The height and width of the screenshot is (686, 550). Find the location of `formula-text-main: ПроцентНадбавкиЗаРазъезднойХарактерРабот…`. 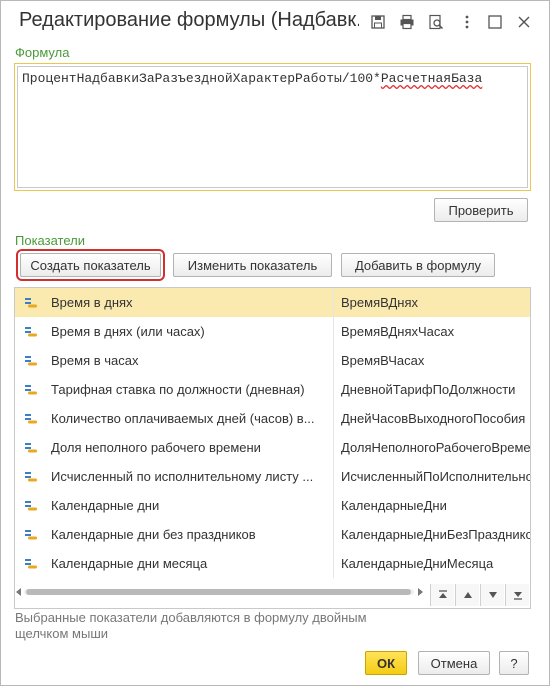

formula-text-main: ПроцентНадбавкиЗаРазъезднойХарактерРабот… is located at coordinates (201, 78).